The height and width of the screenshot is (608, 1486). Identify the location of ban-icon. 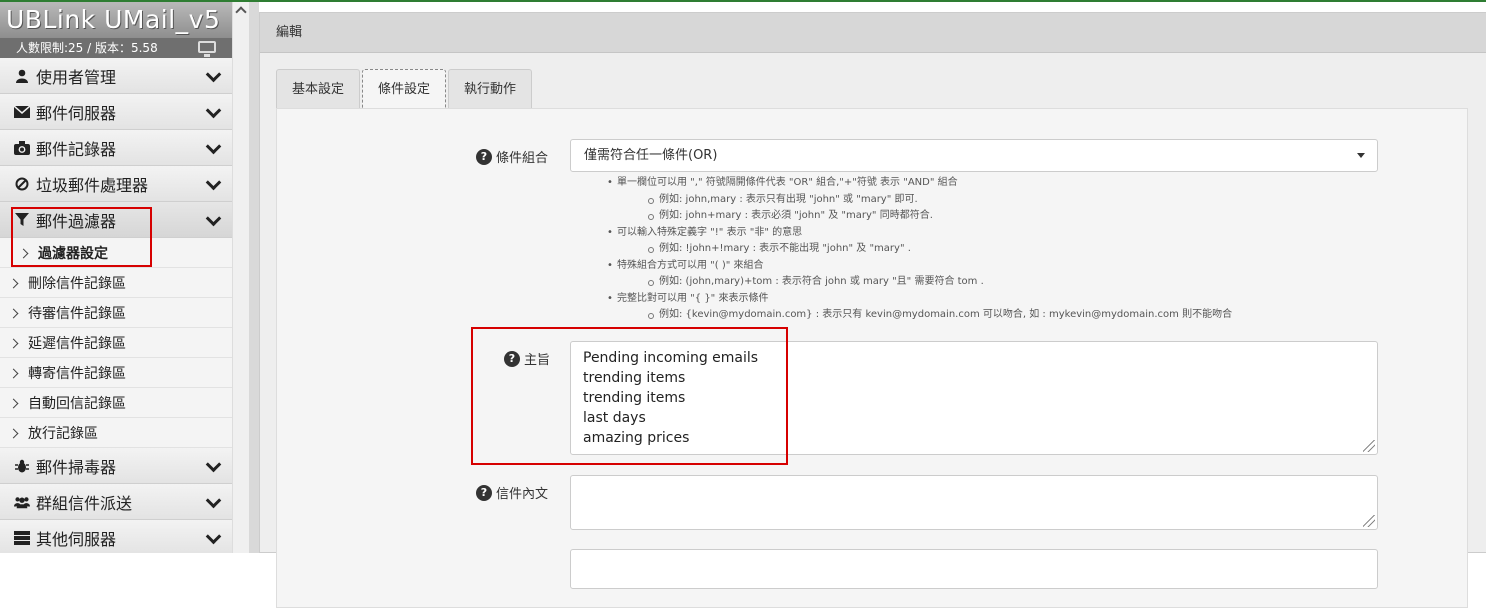
(22, 184).